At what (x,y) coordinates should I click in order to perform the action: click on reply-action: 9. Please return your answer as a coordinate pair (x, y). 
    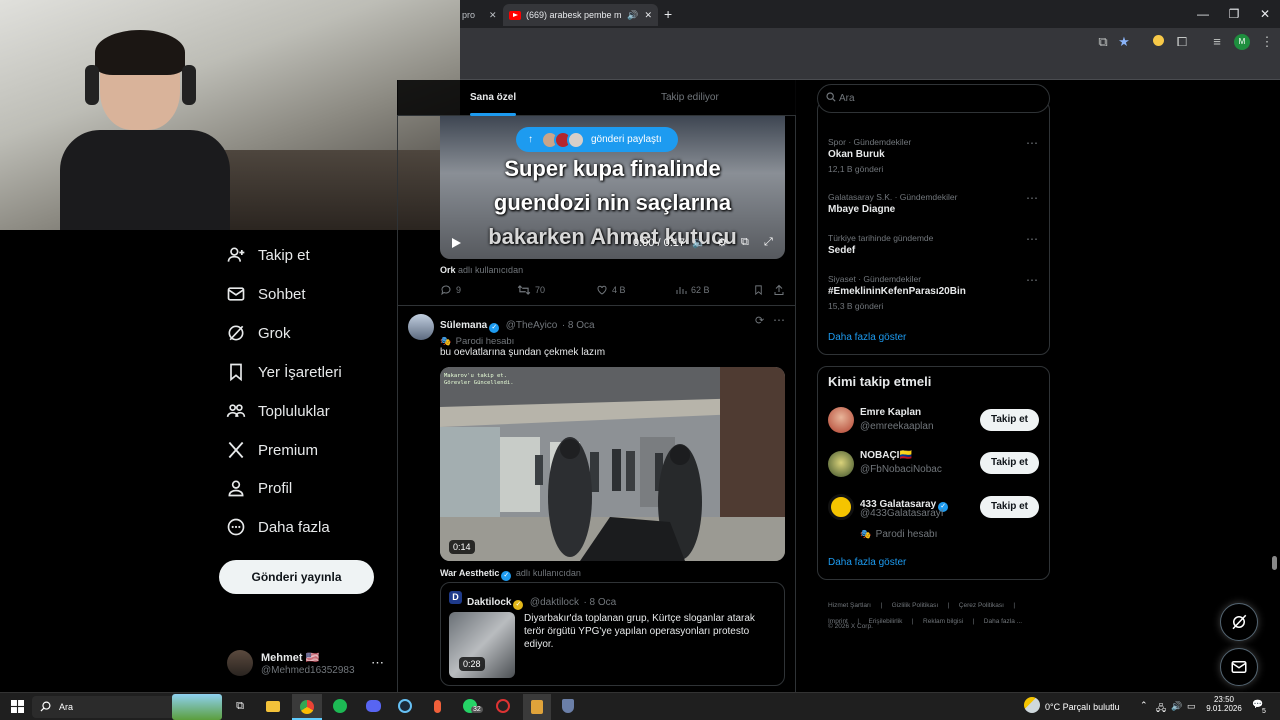
    Looking at the image, I should click on (450, 290).